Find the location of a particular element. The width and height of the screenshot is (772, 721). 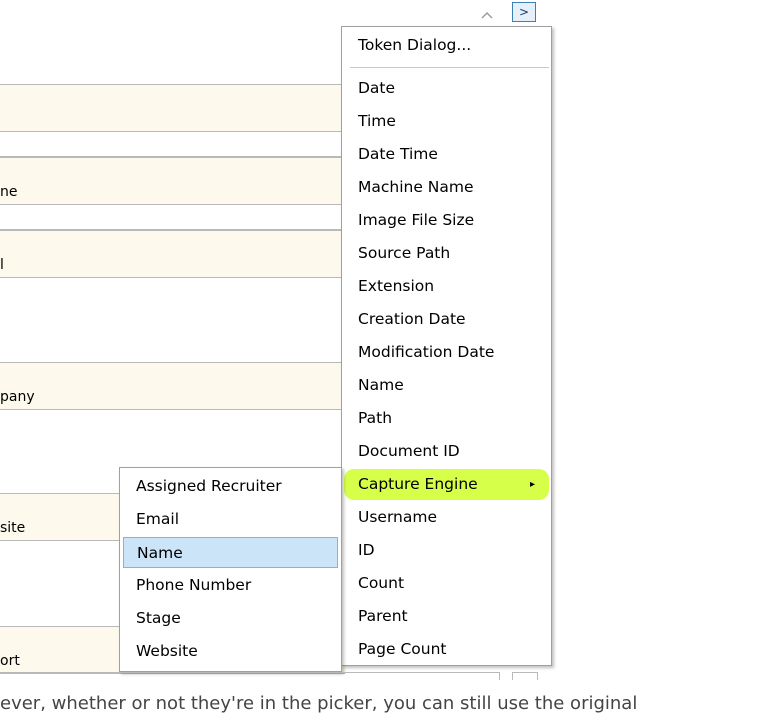

menu-item-count: Count is located at coordinates (446, 583).